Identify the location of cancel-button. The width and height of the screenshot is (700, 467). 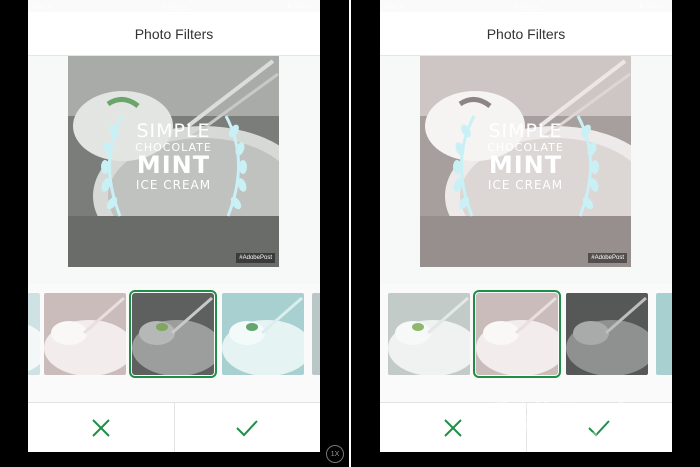
(101, 427).